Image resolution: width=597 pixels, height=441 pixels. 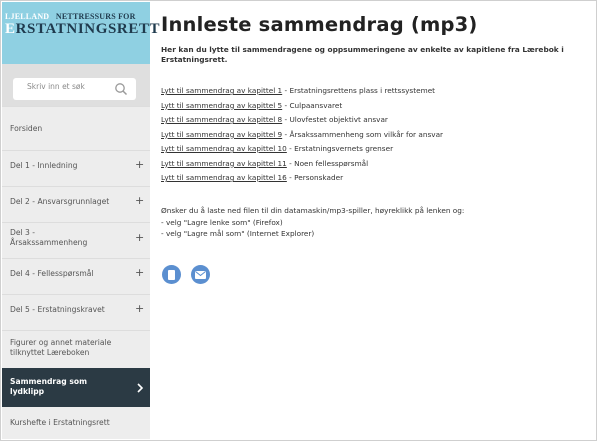 I want to click on sidebar-item-del-4: Del 4 - Fellesspørsmål +, so click(x=76, y=276).